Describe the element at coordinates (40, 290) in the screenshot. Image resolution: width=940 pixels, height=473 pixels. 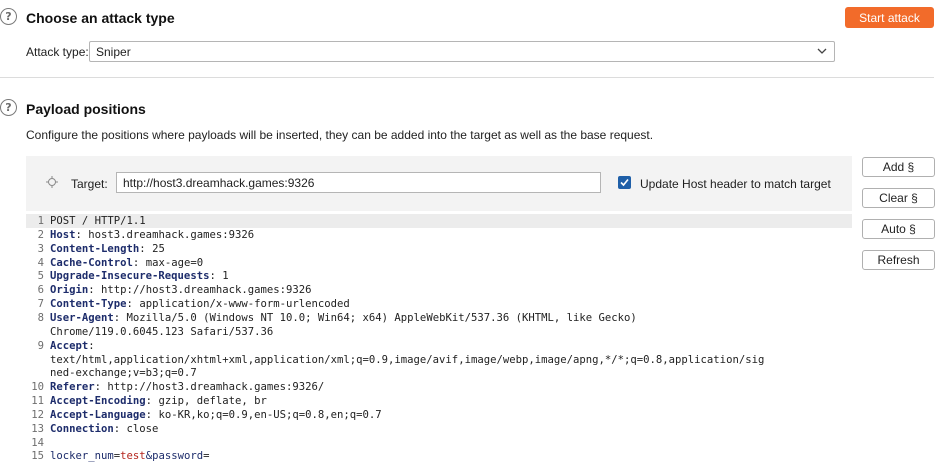
I see `line-number: 6` at that location.